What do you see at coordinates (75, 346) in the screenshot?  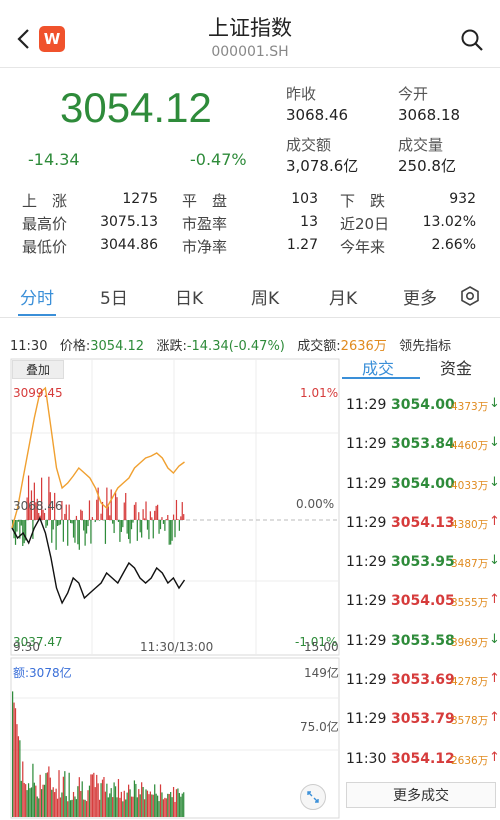 I see `info-price-label: 价格:` at bounding box center [75, 346].